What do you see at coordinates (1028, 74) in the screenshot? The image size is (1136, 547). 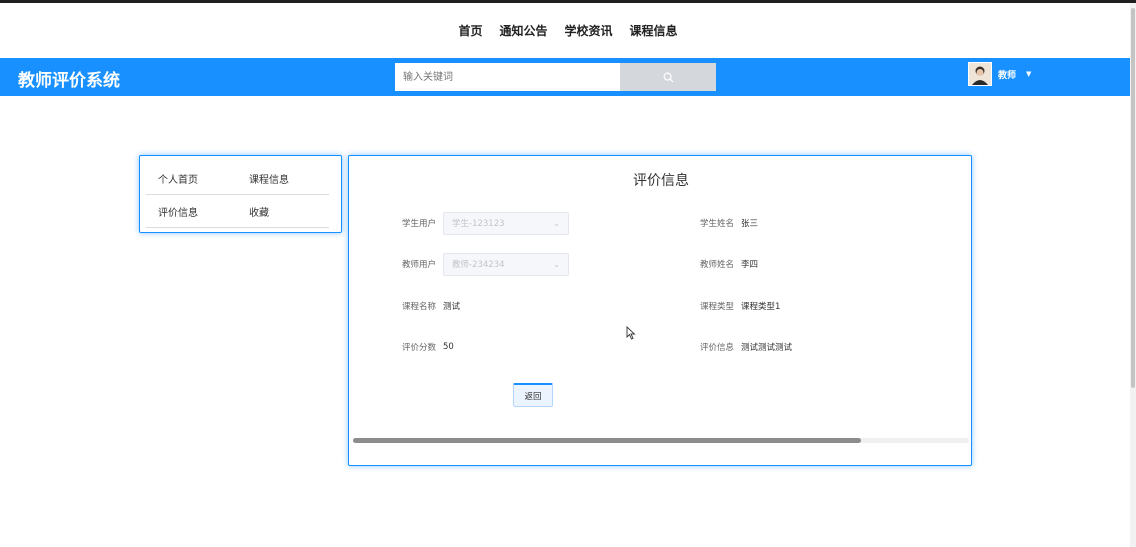 I see `caret-down-icon: ▼` at bounding box center [1028, 74].